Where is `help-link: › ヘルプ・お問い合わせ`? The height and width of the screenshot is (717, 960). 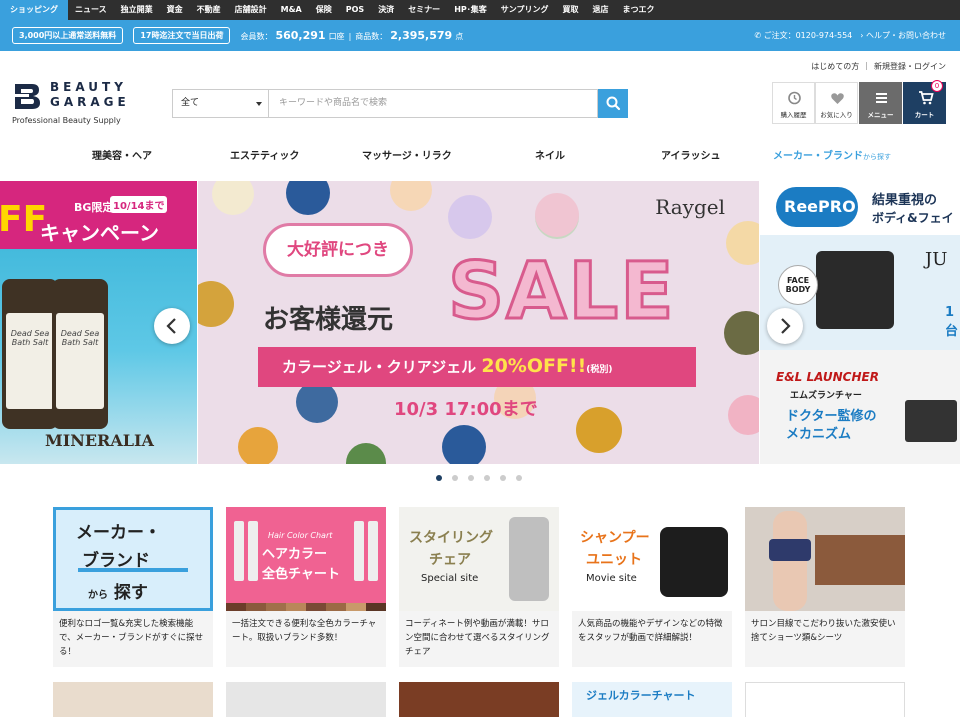 help-link: › ヘルプ・お問い合わせ is located at coordinates (903, 35).